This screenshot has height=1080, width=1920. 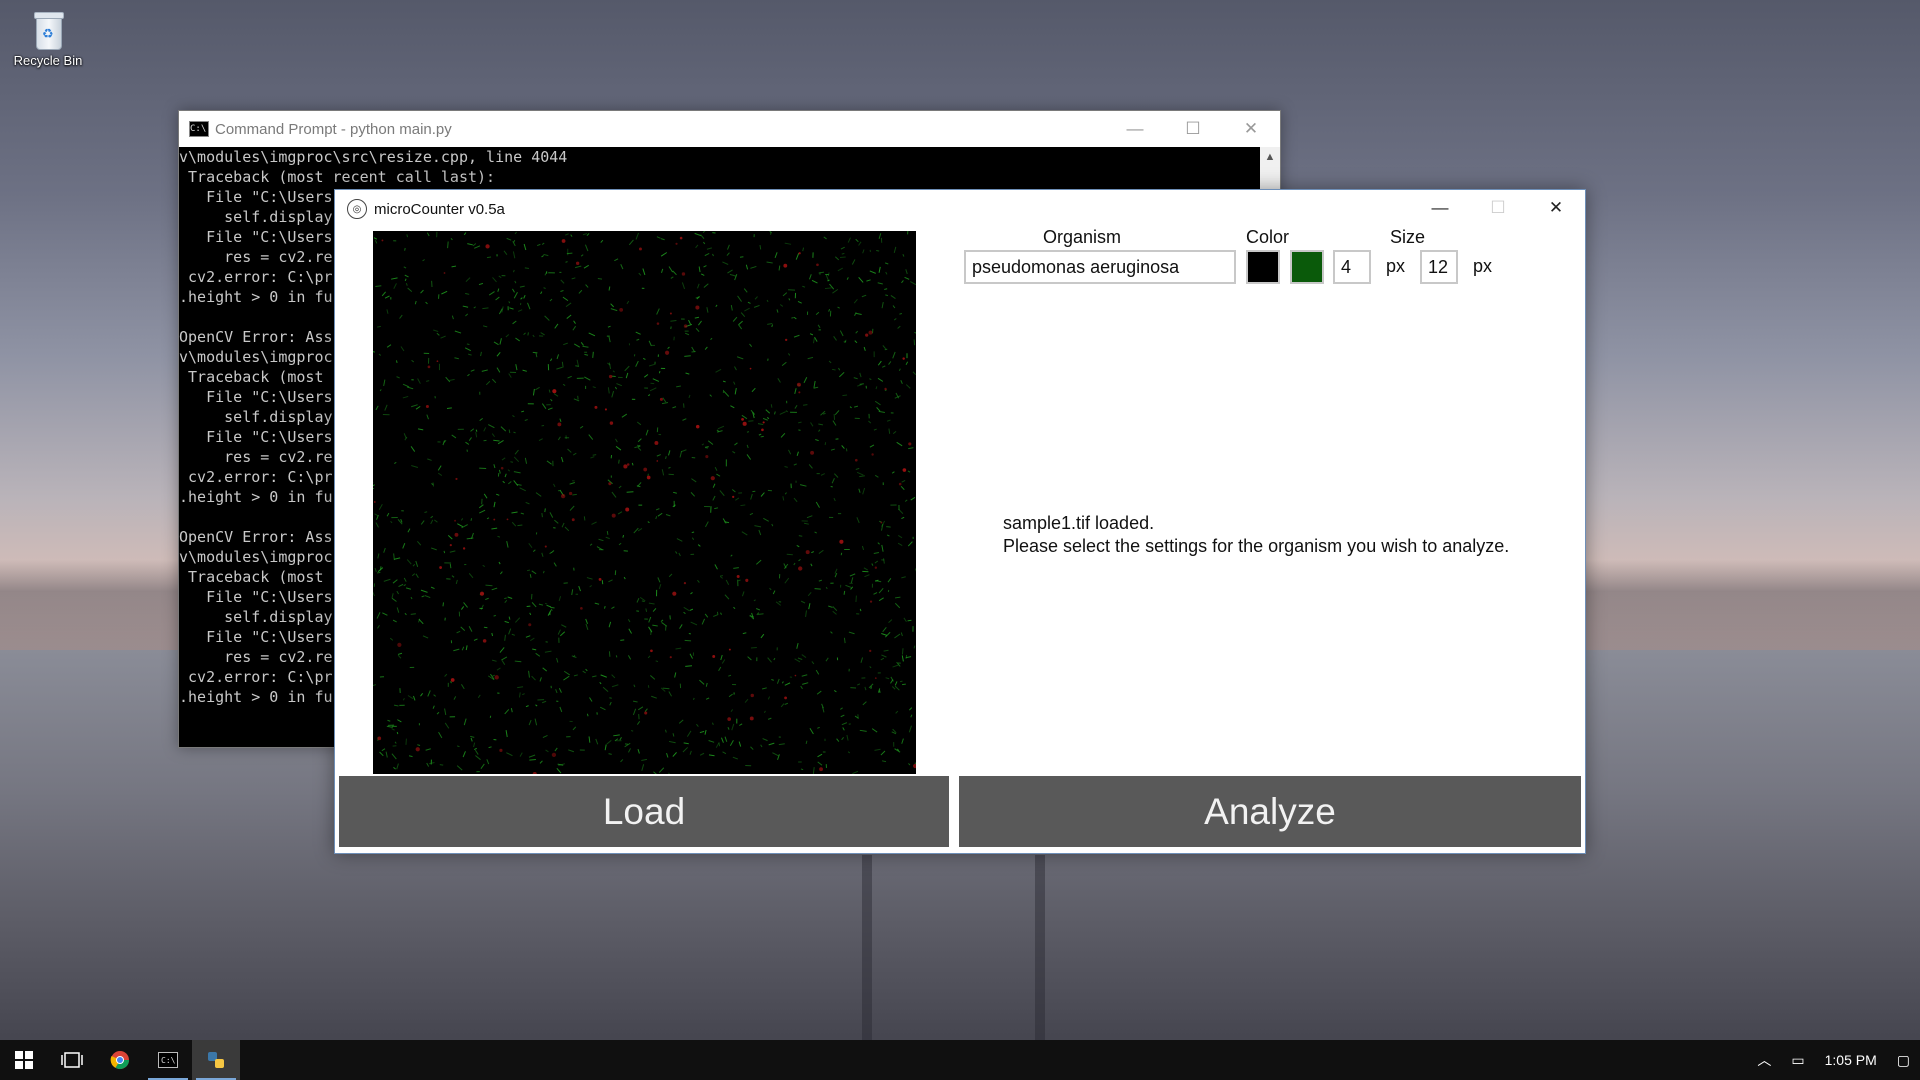 What do you see at coordinates (1396, 266) in the screenshot?
I see `color-unit-label: px` at bounding box center [1396, 266].